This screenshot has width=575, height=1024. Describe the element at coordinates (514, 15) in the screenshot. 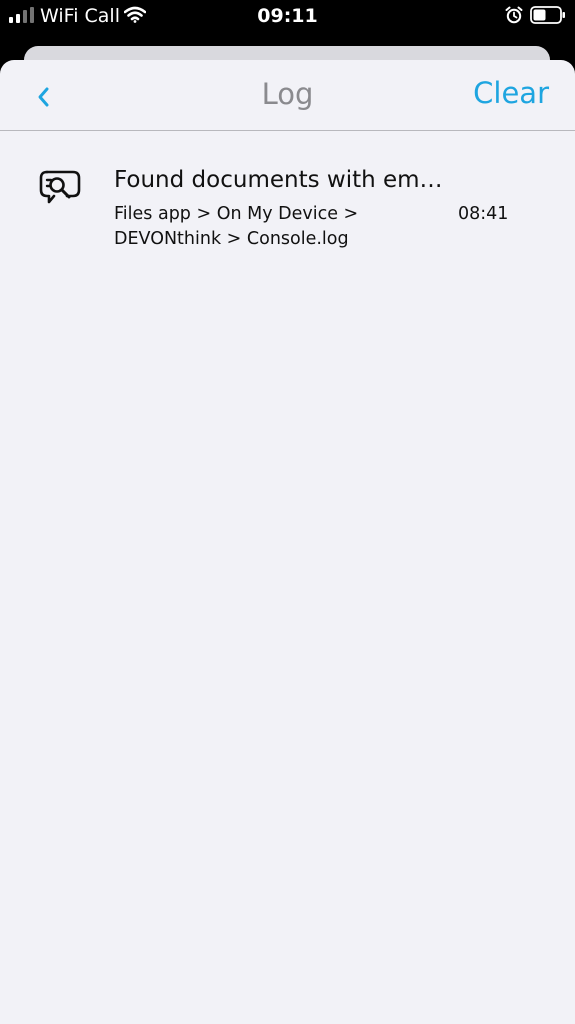

I see `alarm-icon` at that location.